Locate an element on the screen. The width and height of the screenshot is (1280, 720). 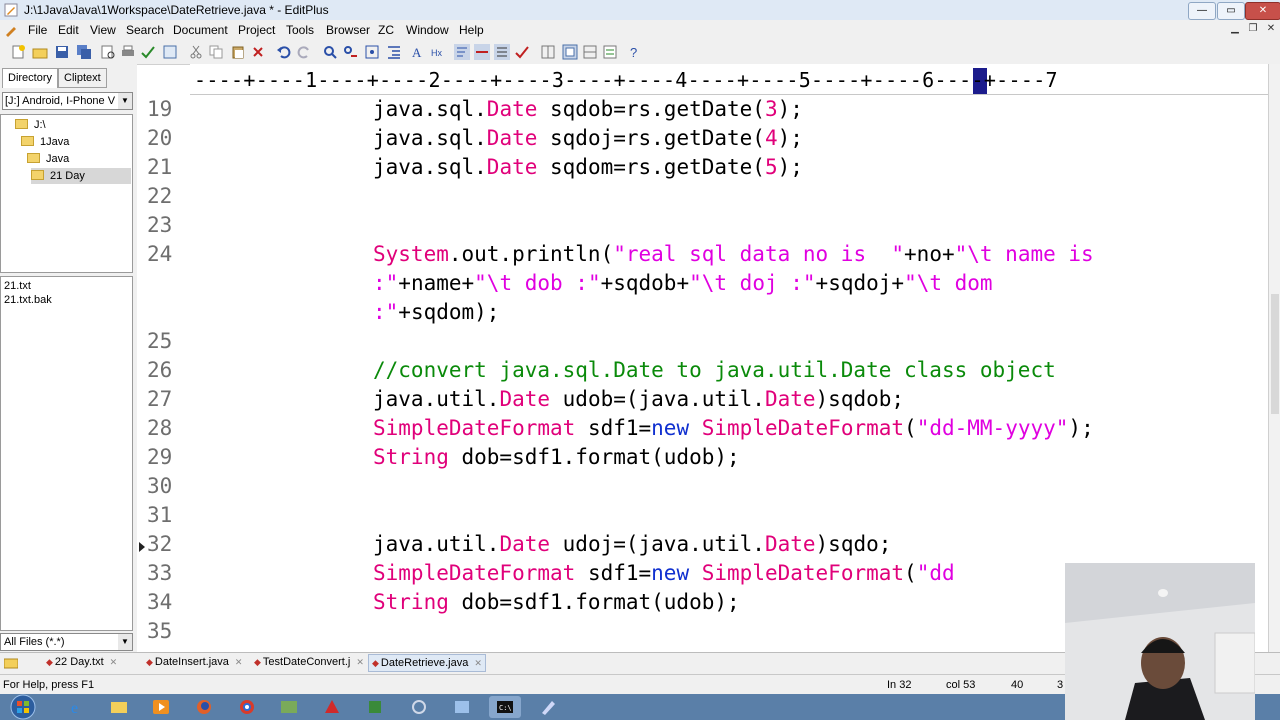
menu-document: Document is located at coordinates (200, 30).